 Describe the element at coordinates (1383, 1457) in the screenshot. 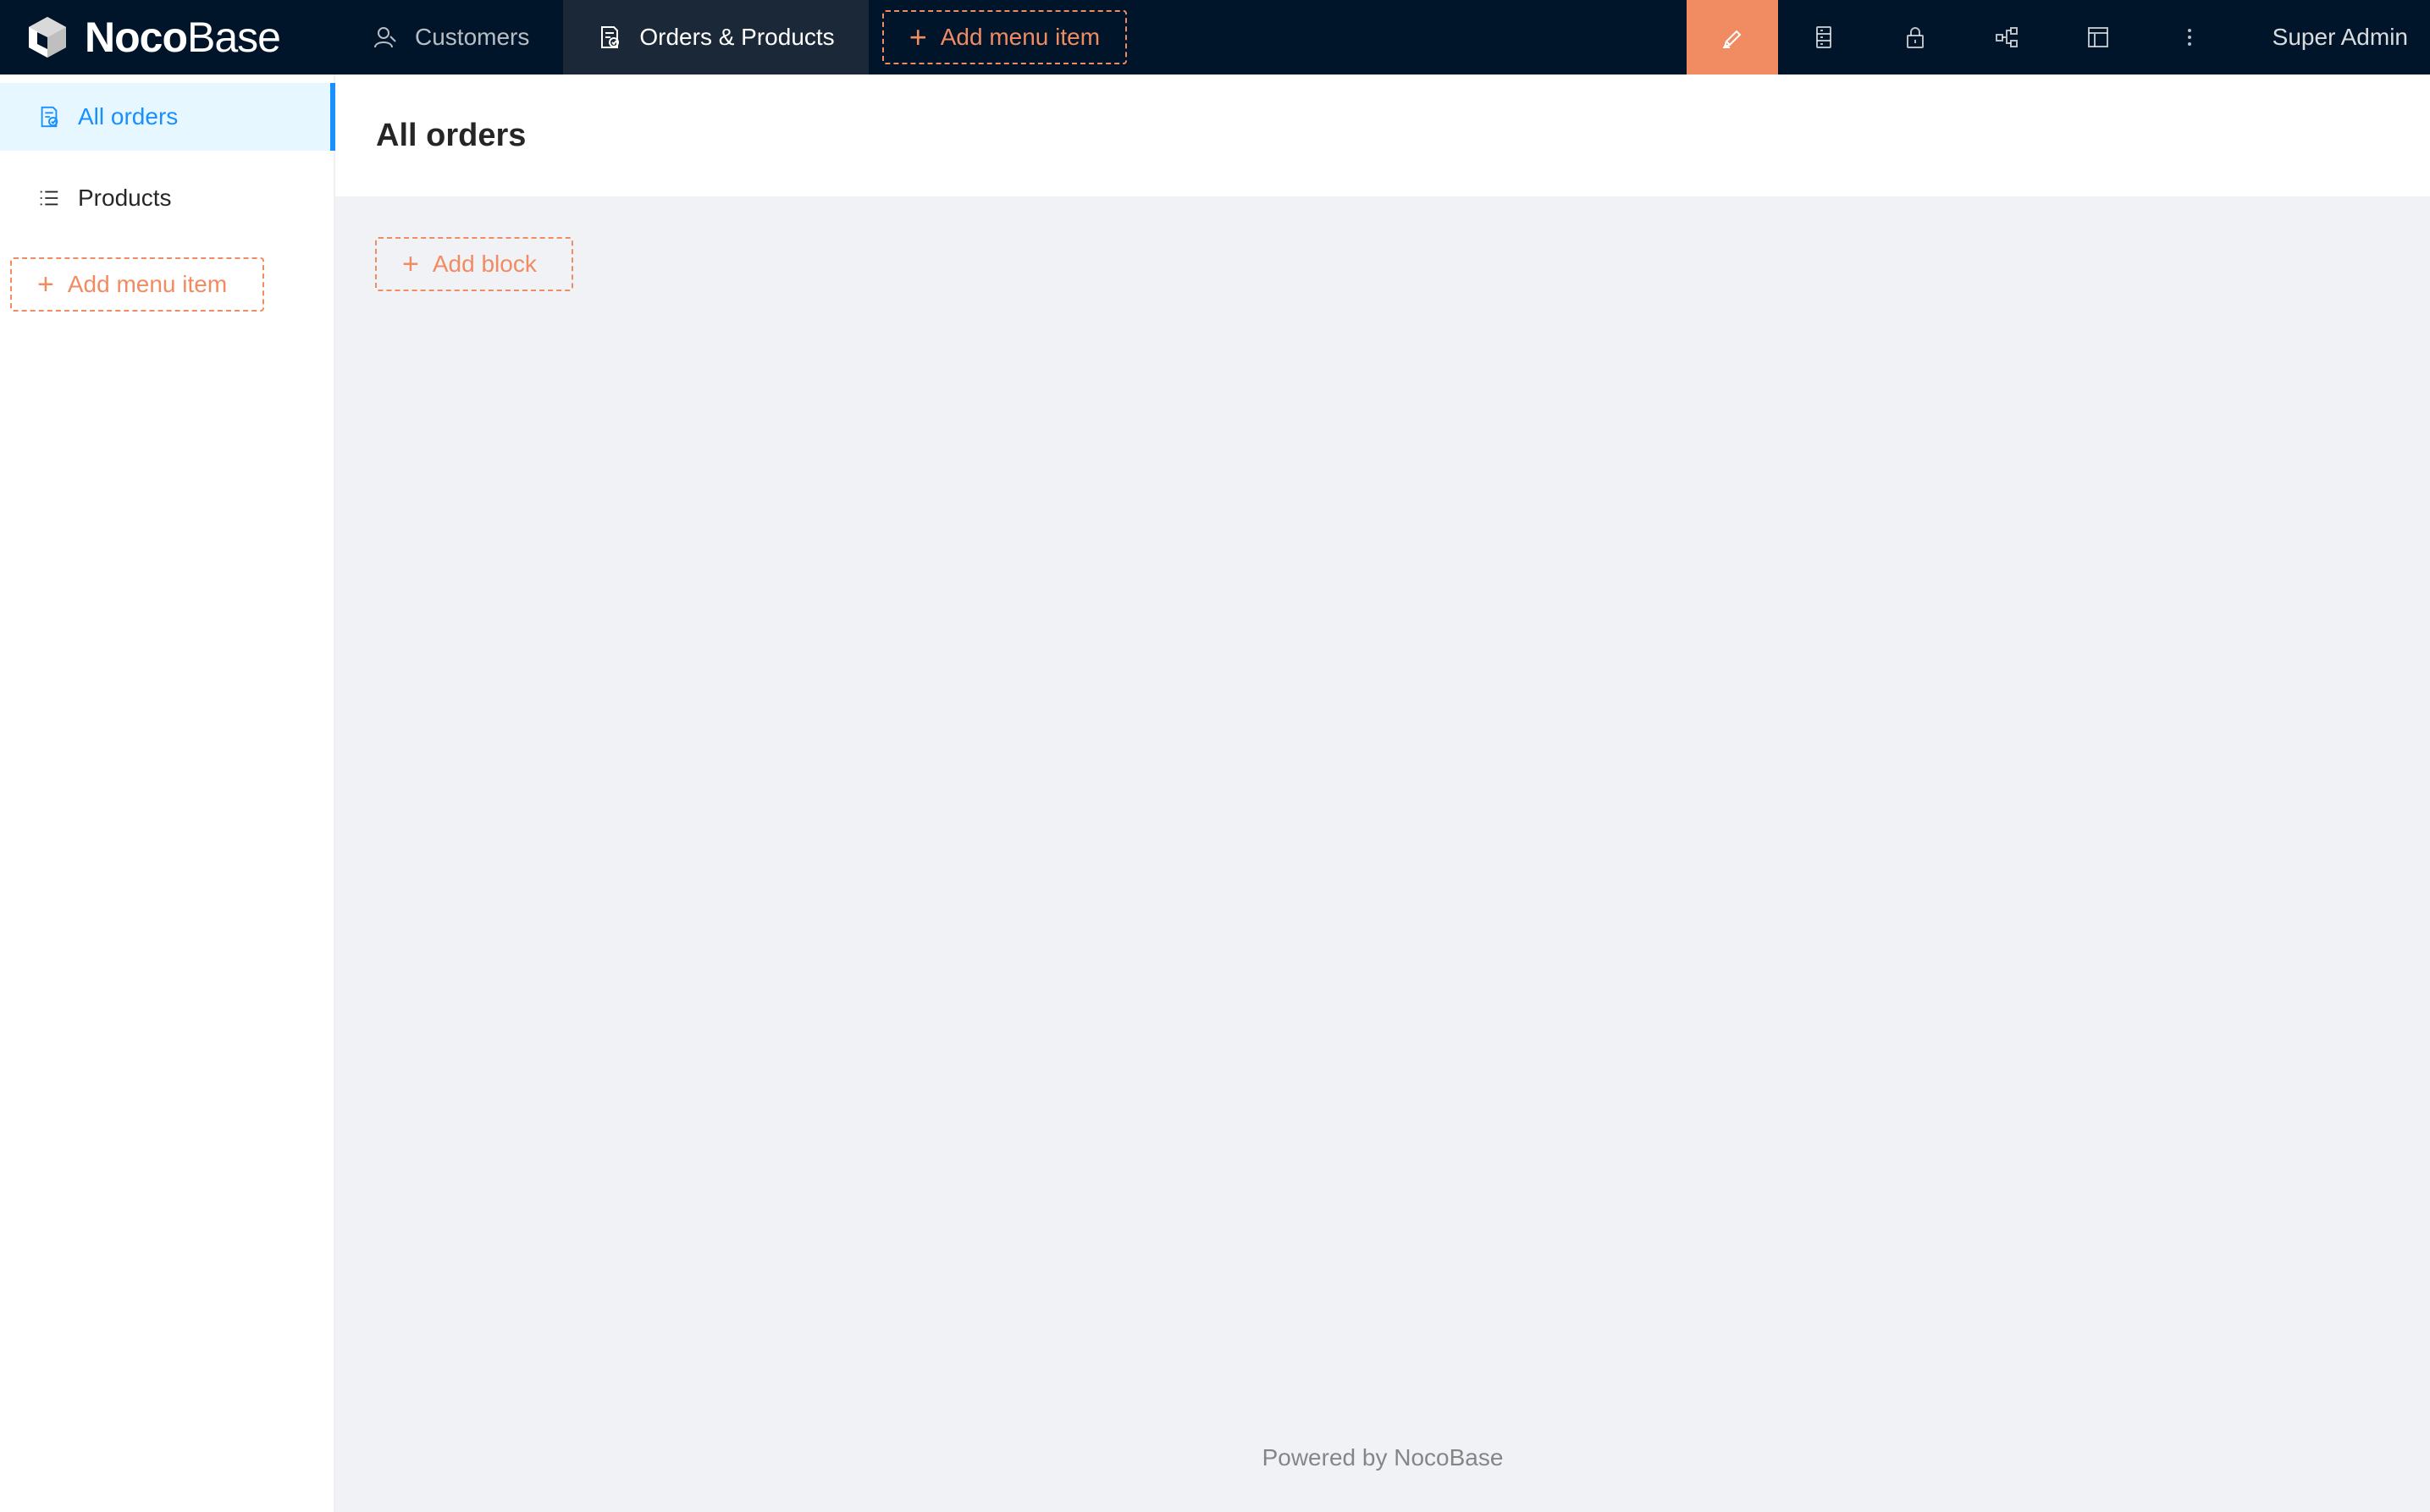

I see `footer-powered-by: Powered by NocoBase` at that location.